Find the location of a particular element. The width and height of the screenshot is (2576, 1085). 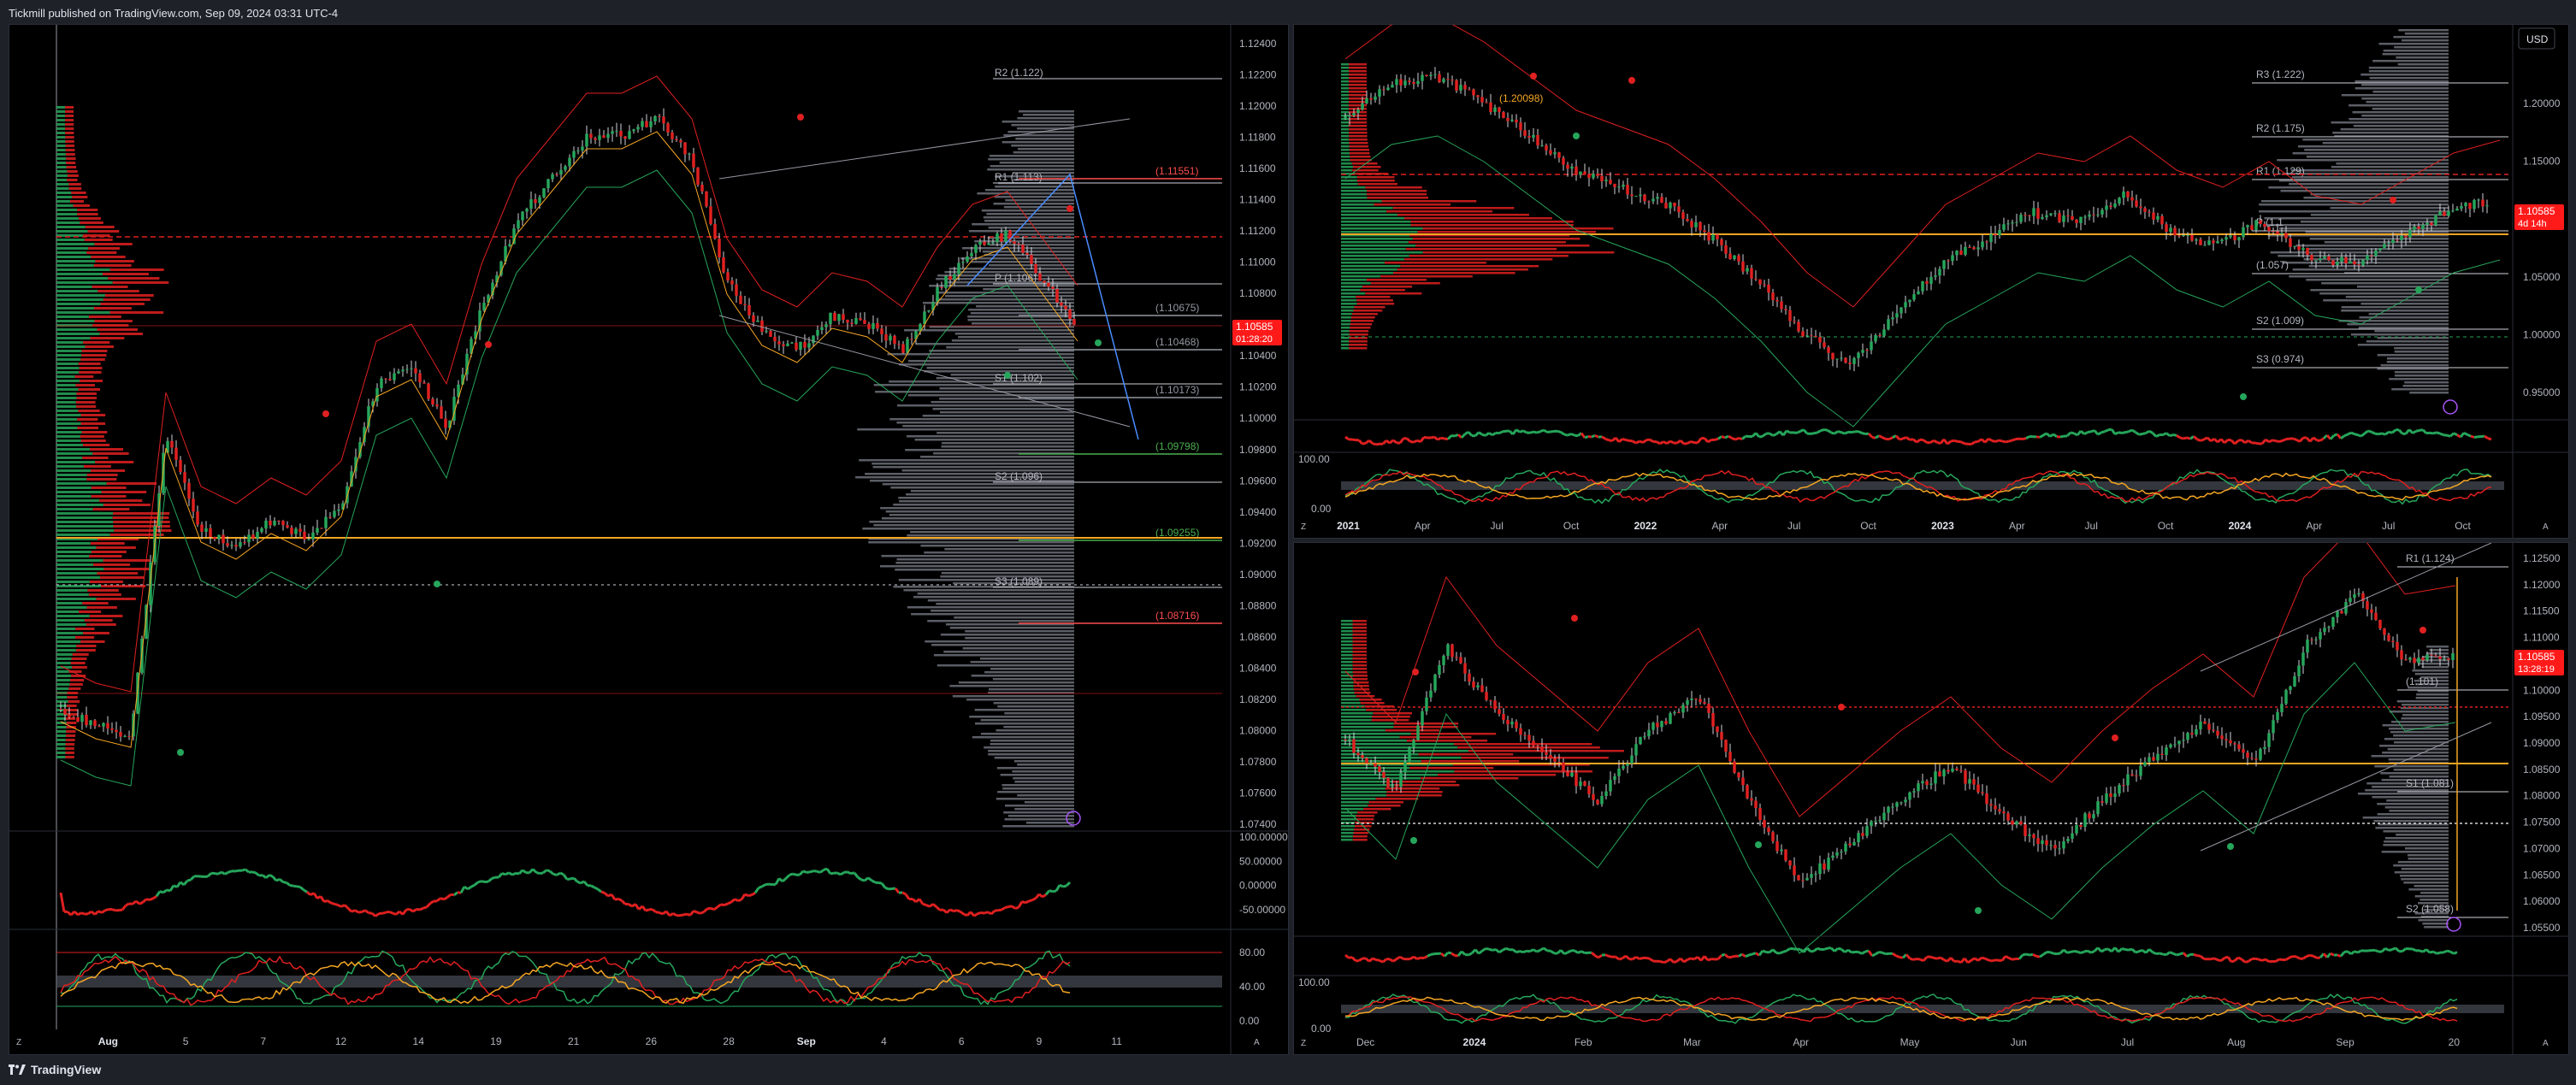

br-volume-profile-bar is located at coordinates (1348, 693).